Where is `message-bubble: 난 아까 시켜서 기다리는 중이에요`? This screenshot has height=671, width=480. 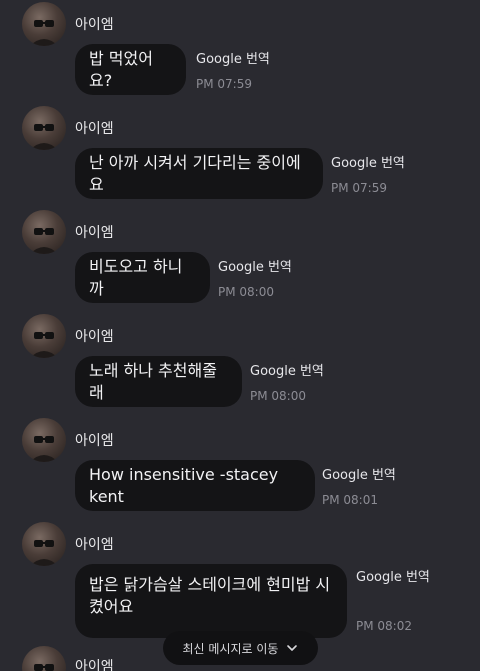 message-bubble: 난 아까 시켜서 기다리는 중이에요 is located at coordinates (199, 173).